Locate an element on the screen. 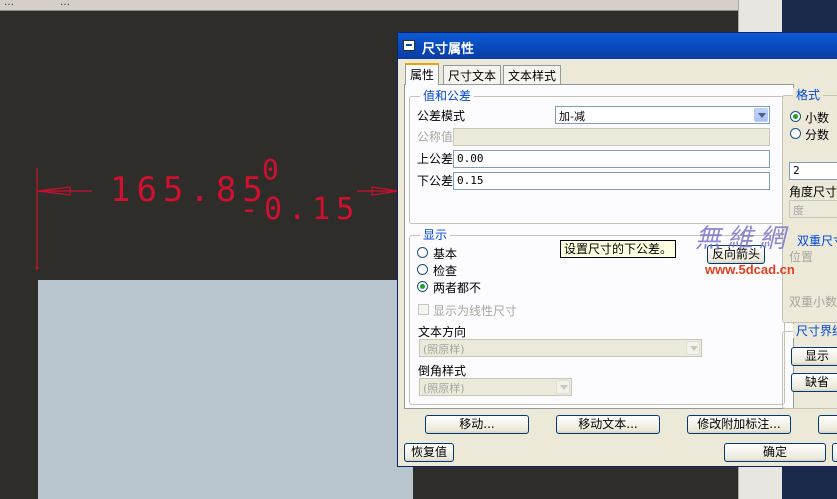 This screenshot has height=499, width=837. nominal-label: 公称值 is located at coordinates (435, 137).